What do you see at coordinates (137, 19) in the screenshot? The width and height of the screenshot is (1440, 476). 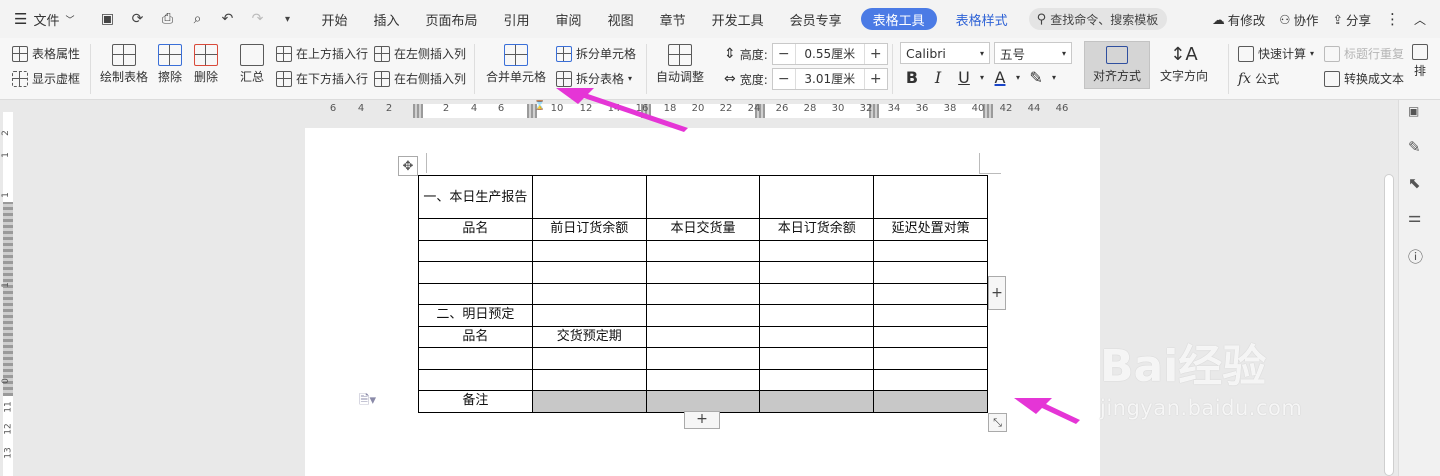 I see `cloud-sync-icon: ⟳` at bounding box center [137, 19].